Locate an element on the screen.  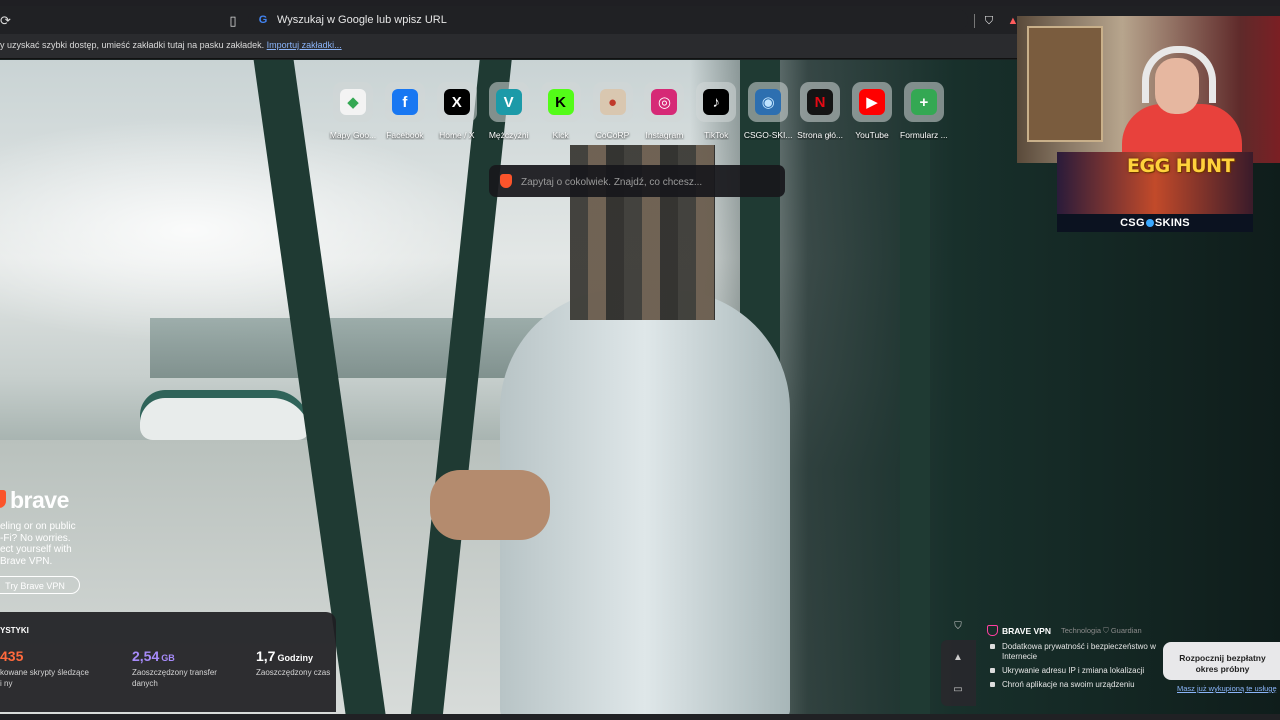
maps-icon: ◆ is located at coordinates (353, 102).